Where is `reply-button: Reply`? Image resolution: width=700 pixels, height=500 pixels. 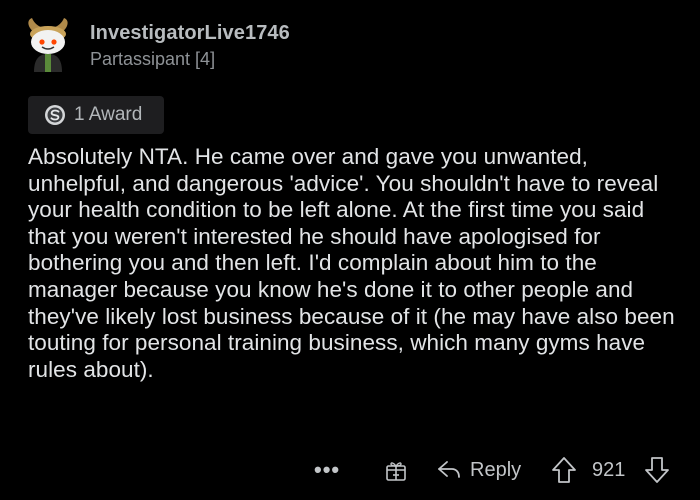
reply-button: Reply is located at coordinates (478, 470).